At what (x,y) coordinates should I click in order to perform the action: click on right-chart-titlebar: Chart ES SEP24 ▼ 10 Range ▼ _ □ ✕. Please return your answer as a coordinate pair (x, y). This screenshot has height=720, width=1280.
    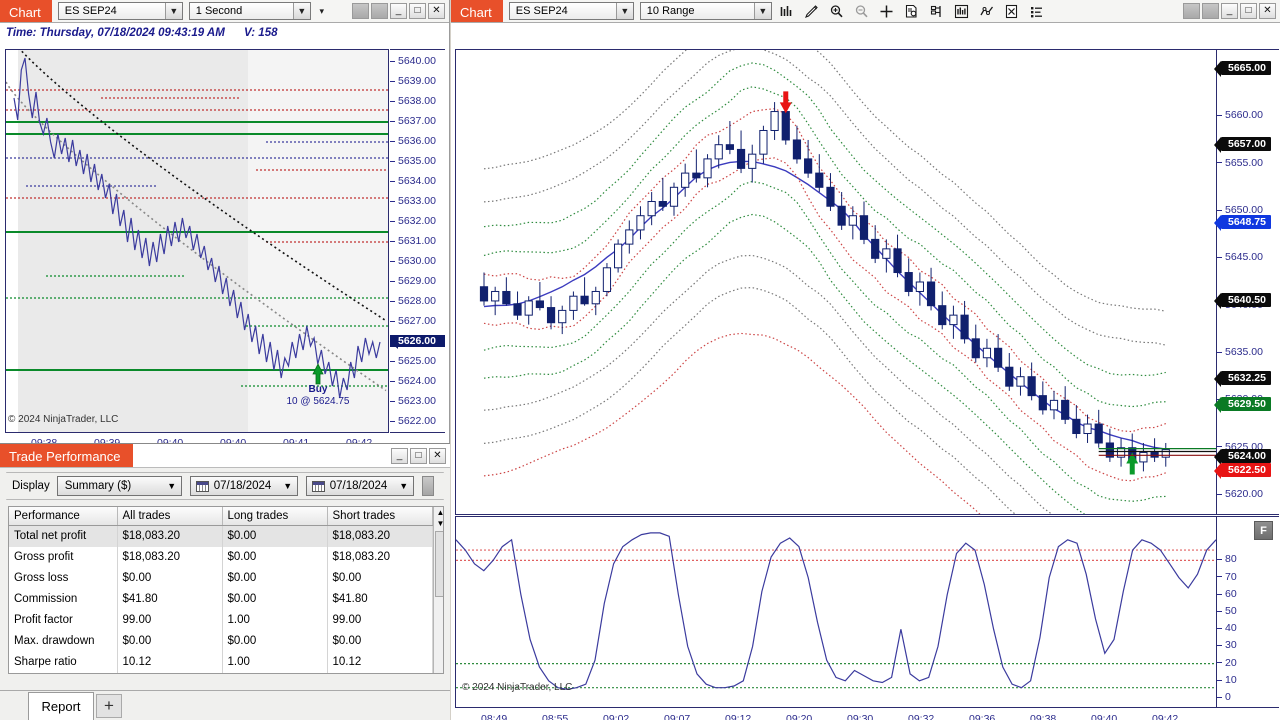
    Looking at the image, I should click on (865, 11).